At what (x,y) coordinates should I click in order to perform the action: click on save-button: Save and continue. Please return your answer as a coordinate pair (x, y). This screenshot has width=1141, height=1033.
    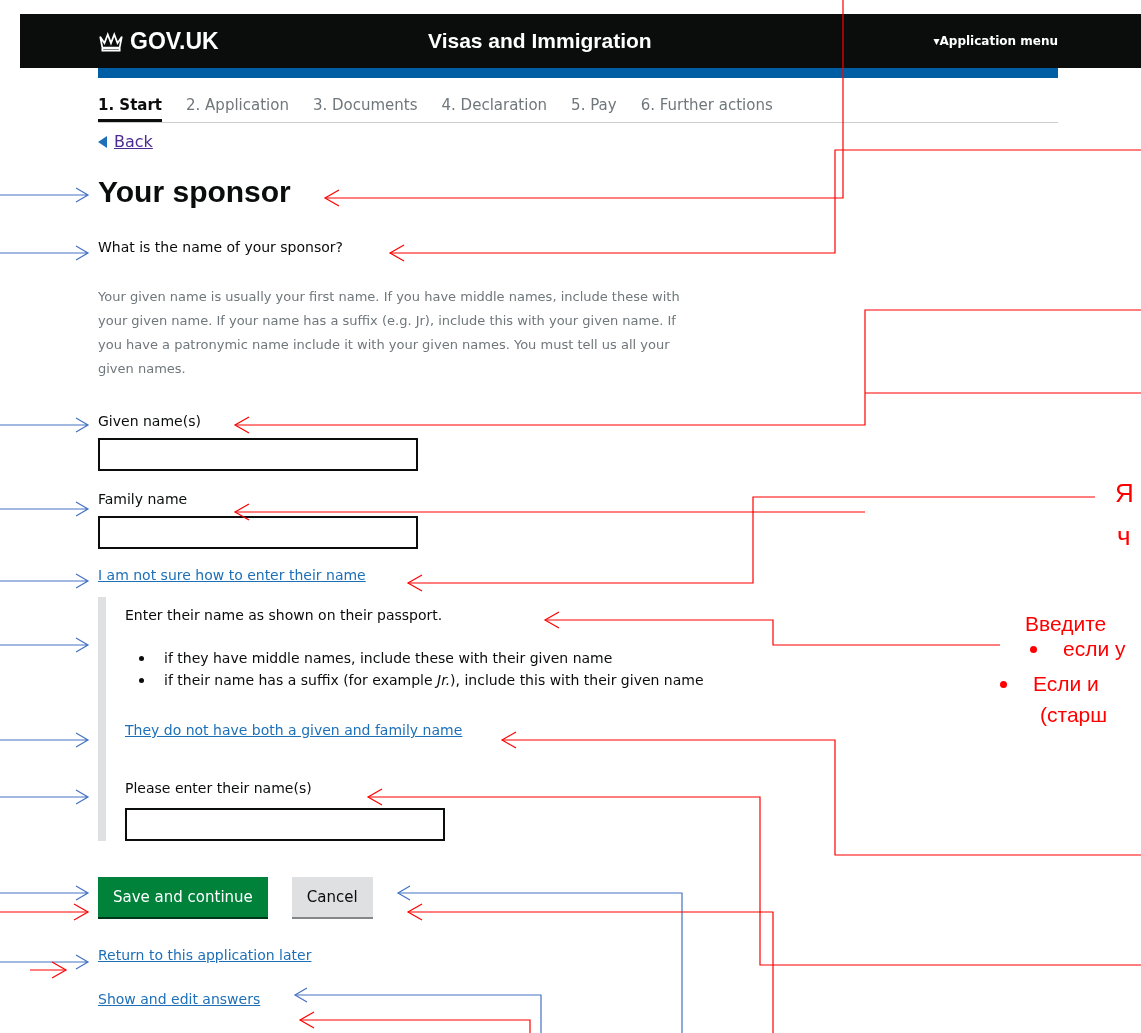
    Looking at the image, I should click on (183, 897).